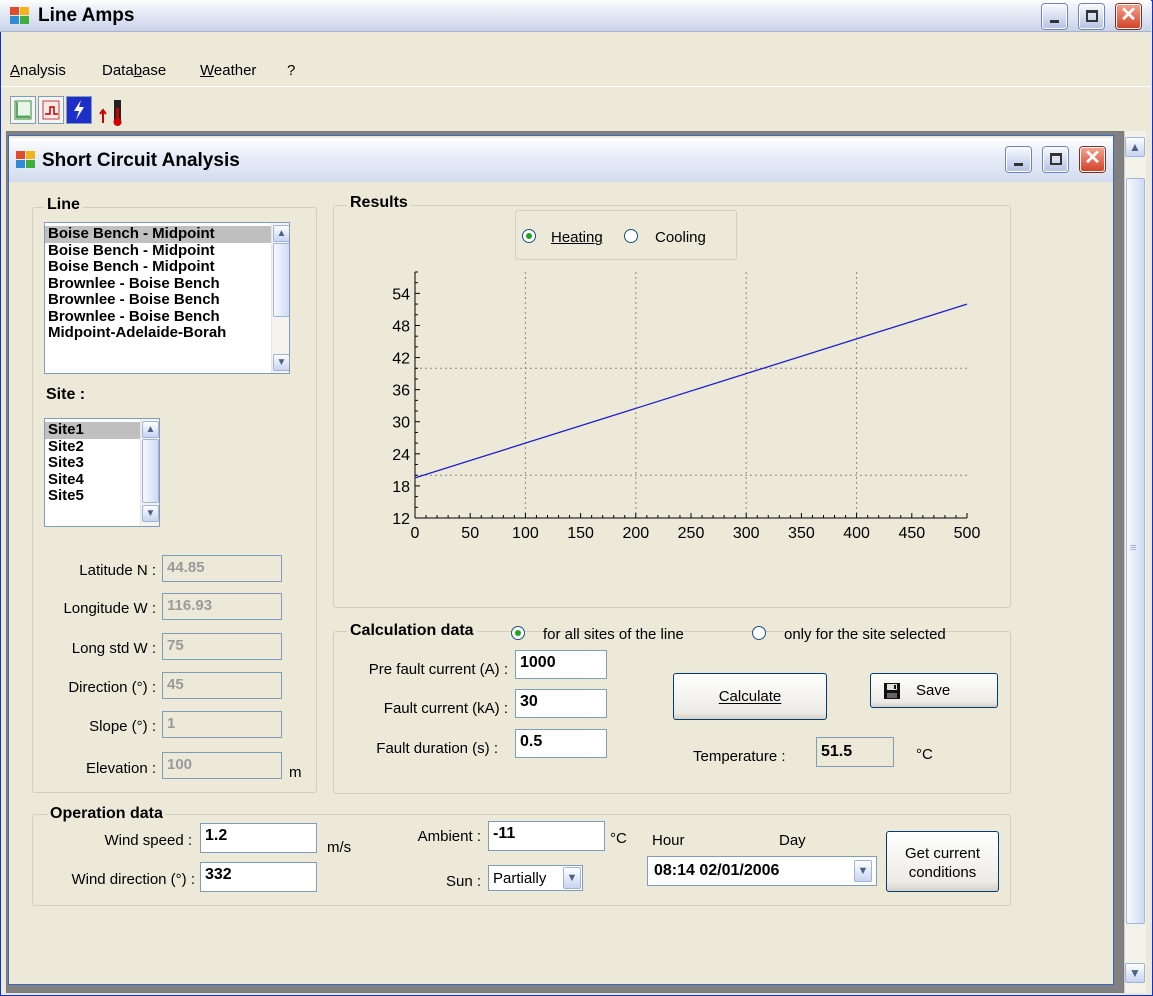 This screenshot has width=1153, height=996. I want to click on longitude-label: Longitude W :, so click(109, 608).